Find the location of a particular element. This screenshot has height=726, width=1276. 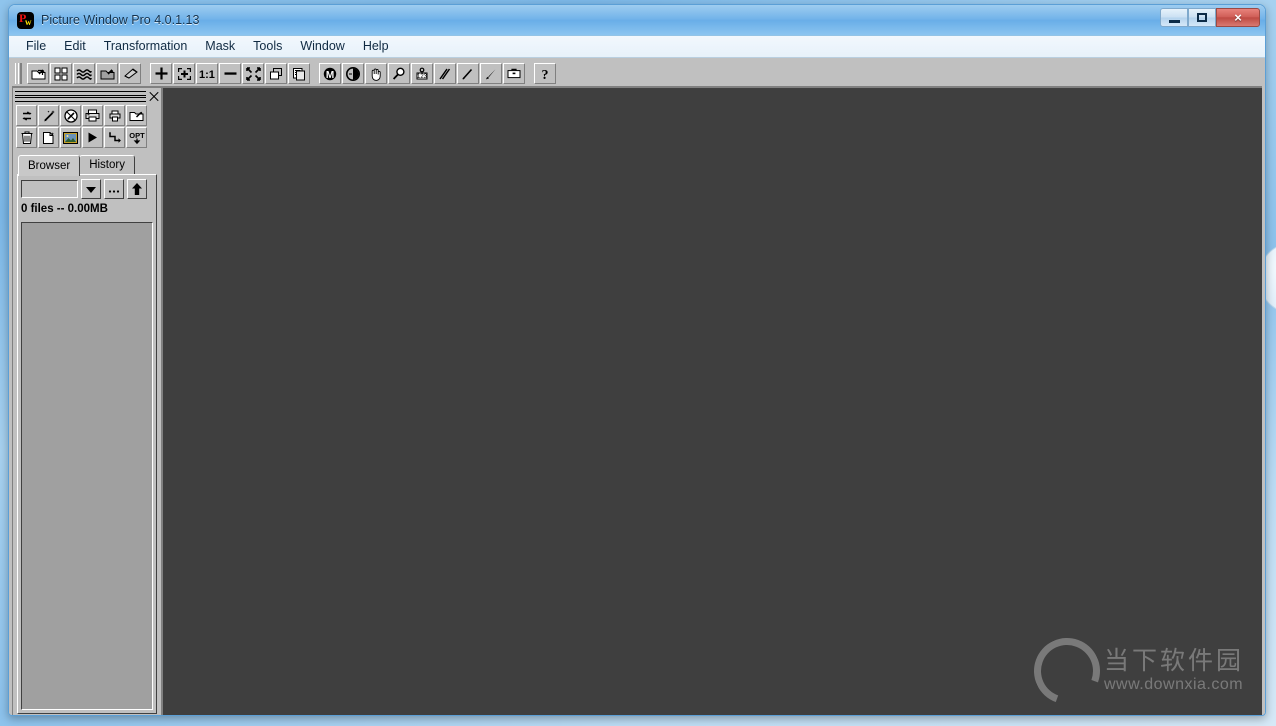

brightness-icon is located at coordinates (353, 73).